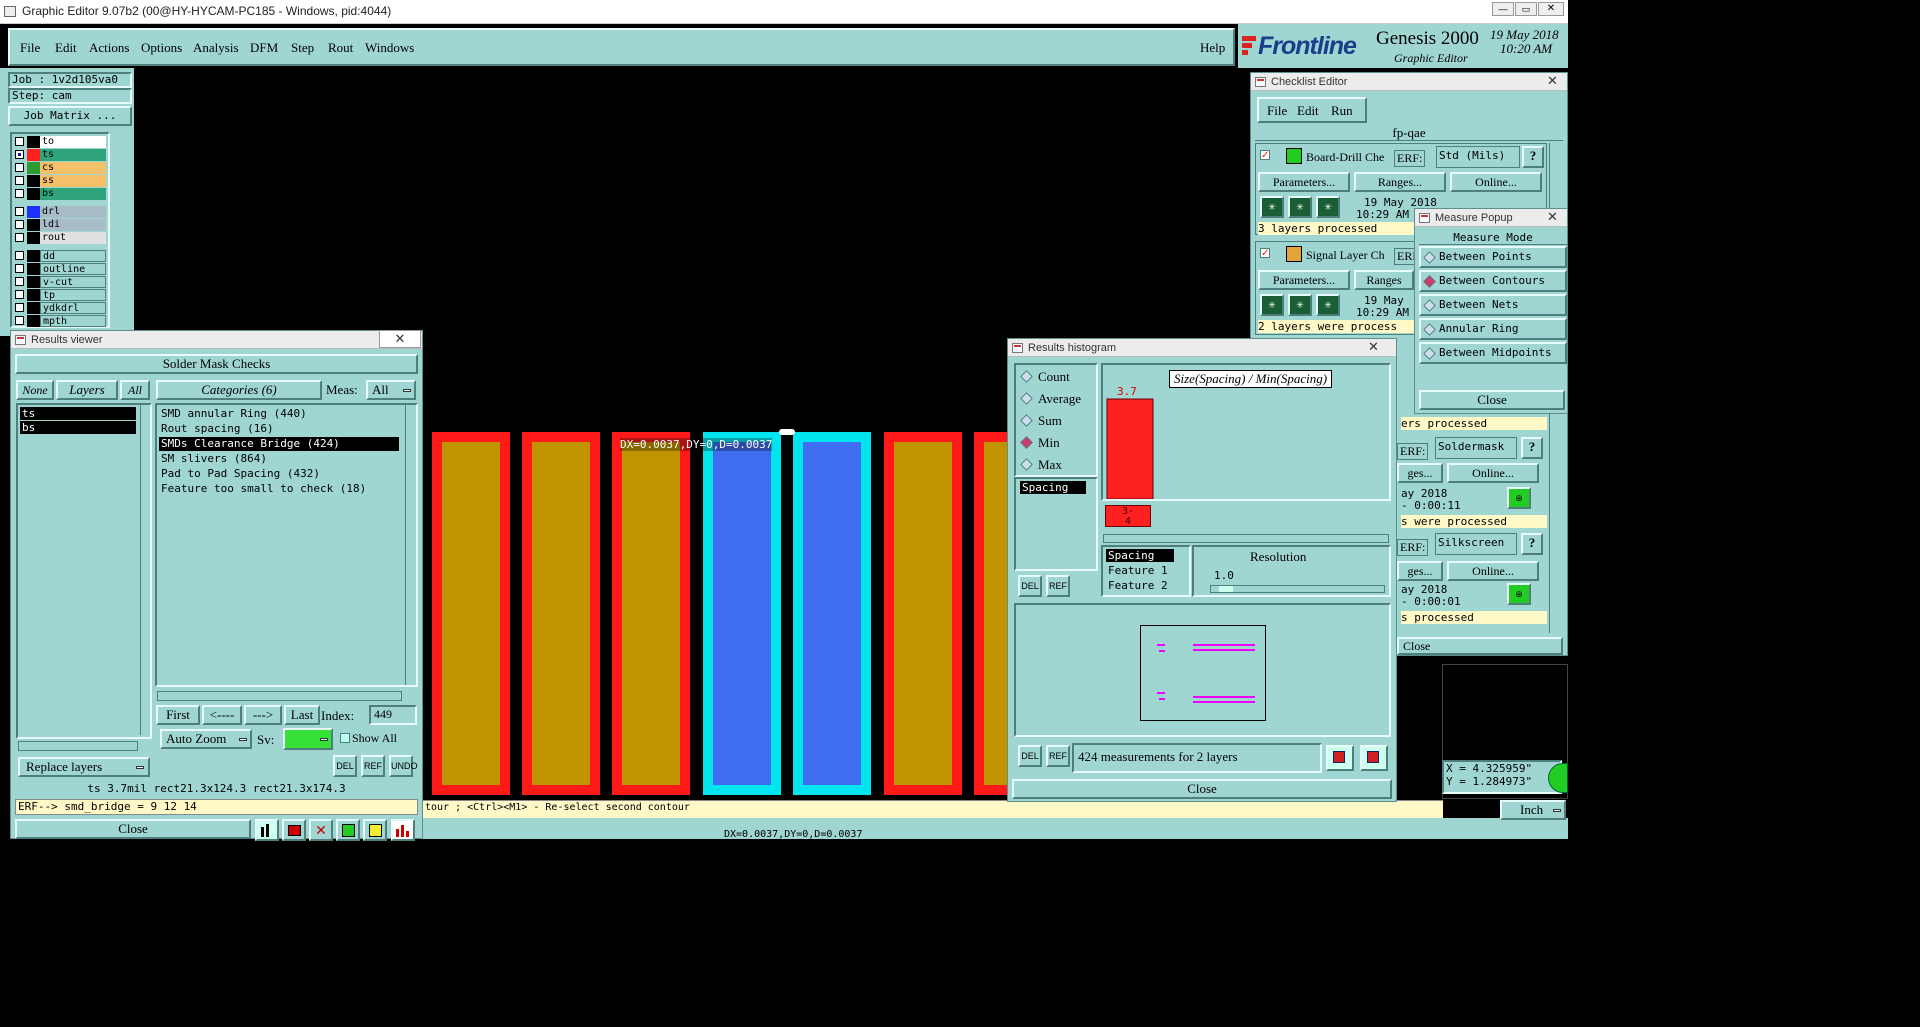 The width and height of the screenshot is (1920, 1027). I want to click on layer-name: v-cut, so click(73, 282).